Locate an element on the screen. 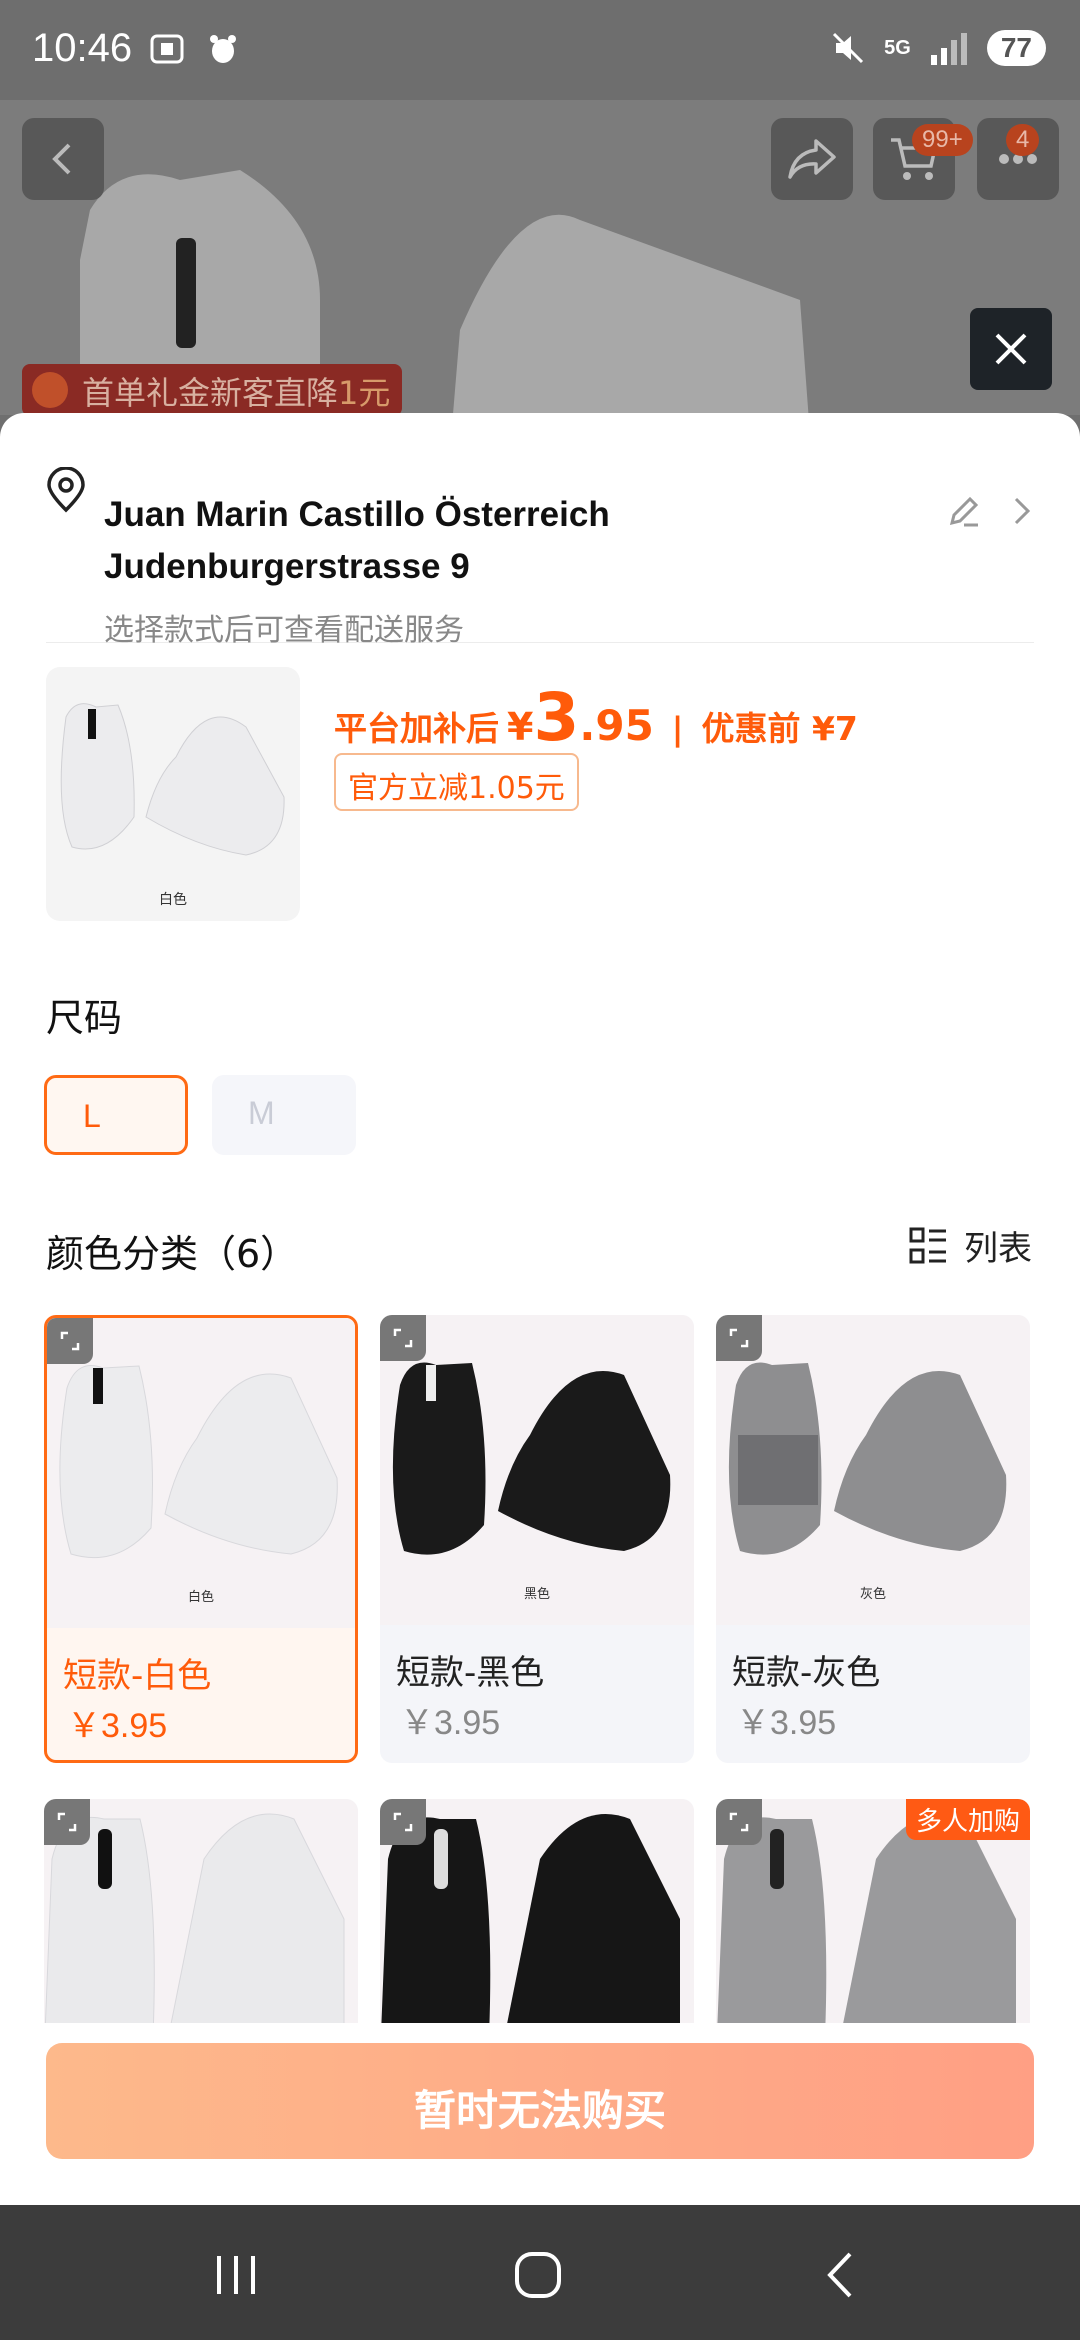  system-back-button is located at coordinates (840, 2275).